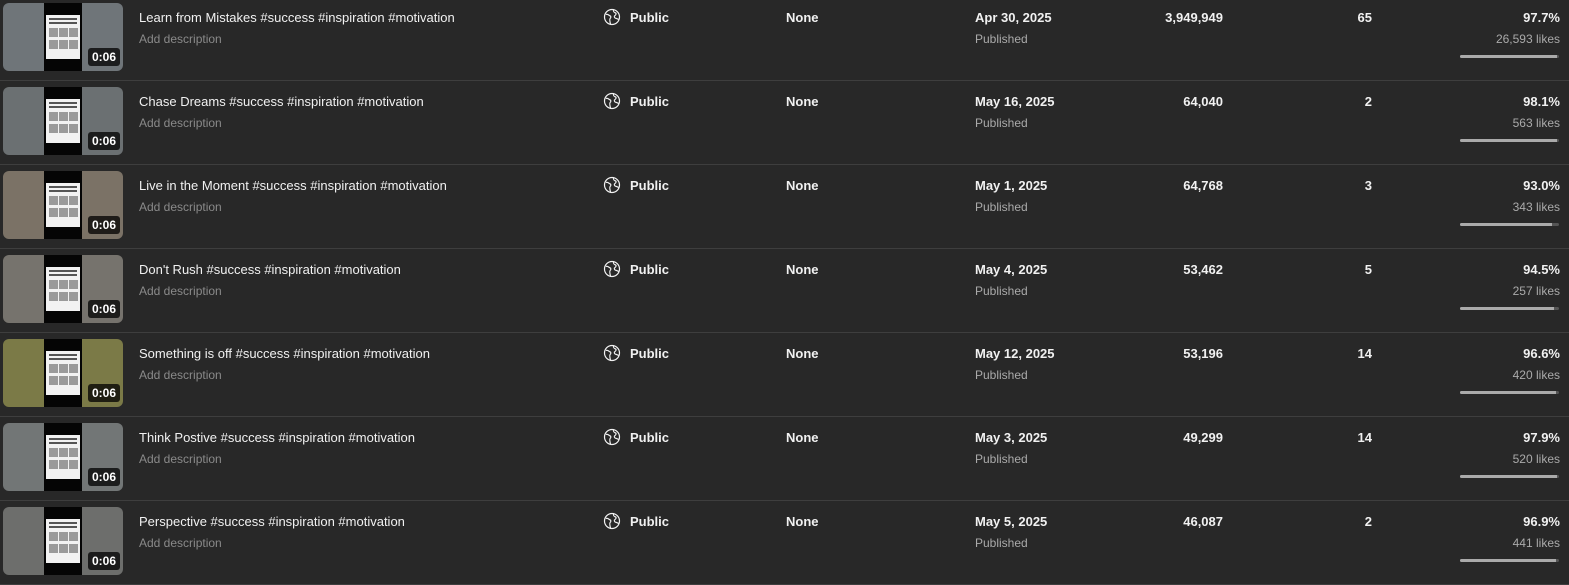  Describe the element at coordinates (1203, 269) in the screenshot. I see `views-count: 53,462` at that location.